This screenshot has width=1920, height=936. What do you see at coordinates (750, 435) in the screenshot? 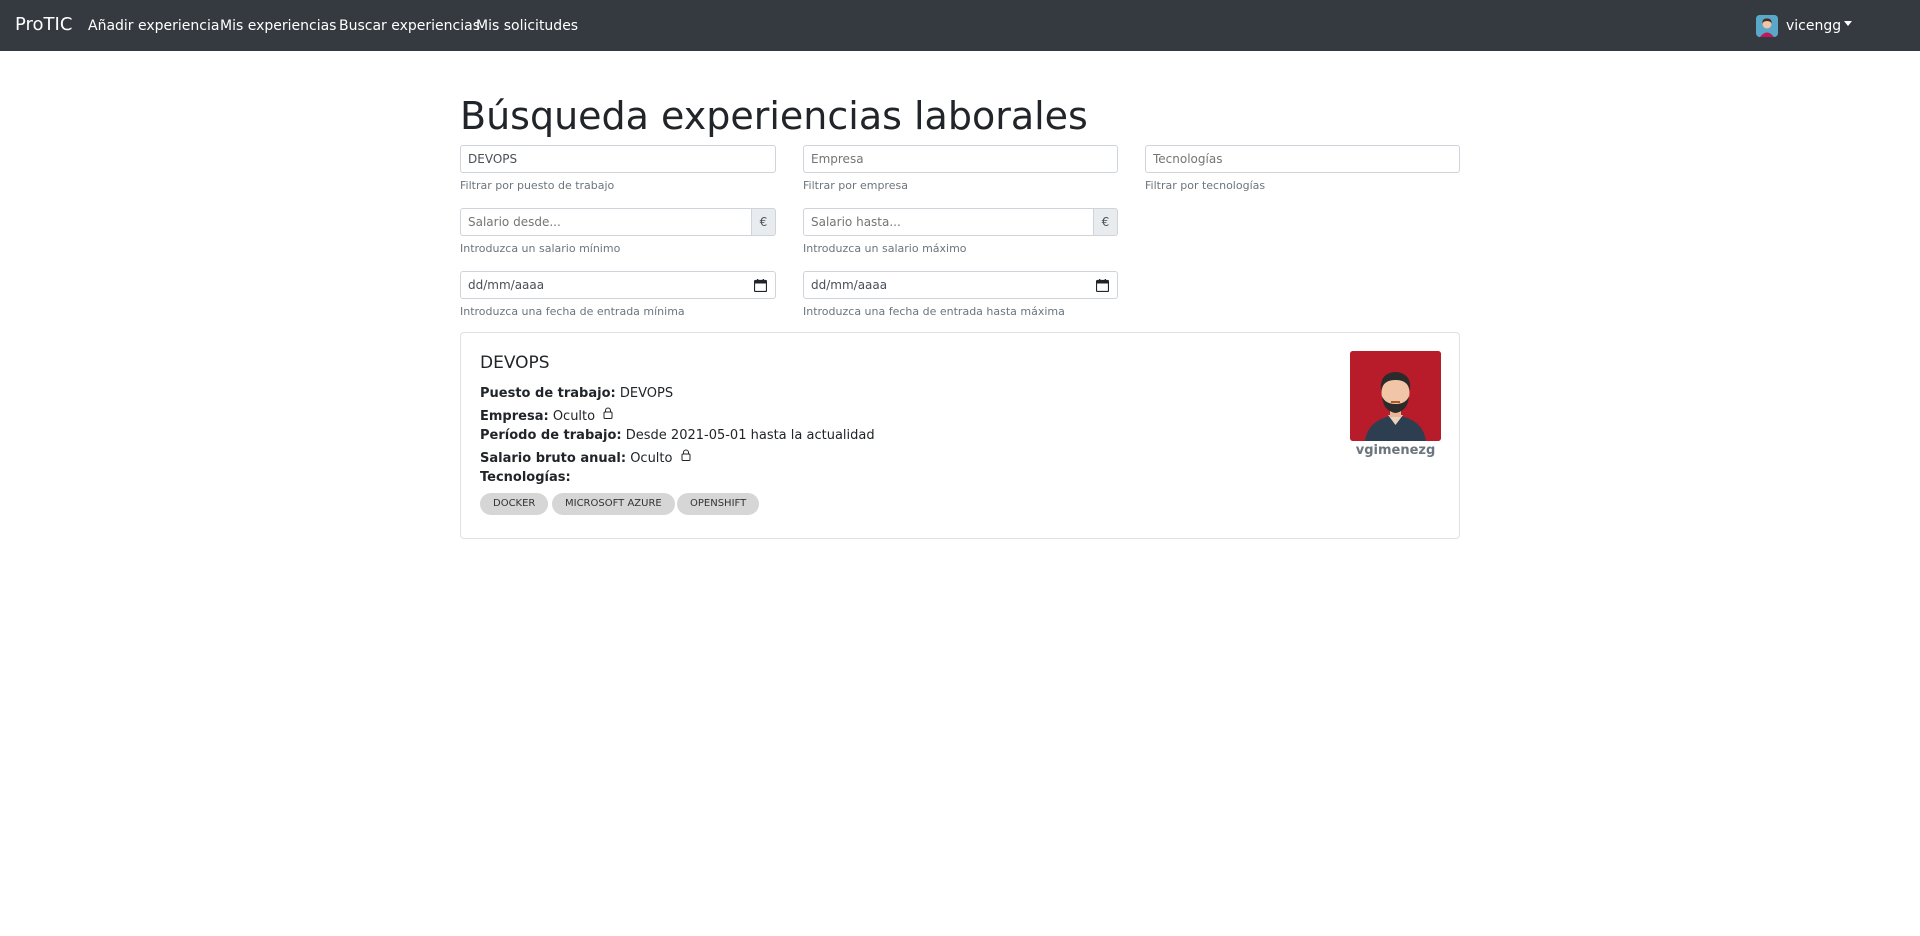
I see `period-value: Desde 2021-05-01 hasta la actualidad` at bounding box center [750, 435].